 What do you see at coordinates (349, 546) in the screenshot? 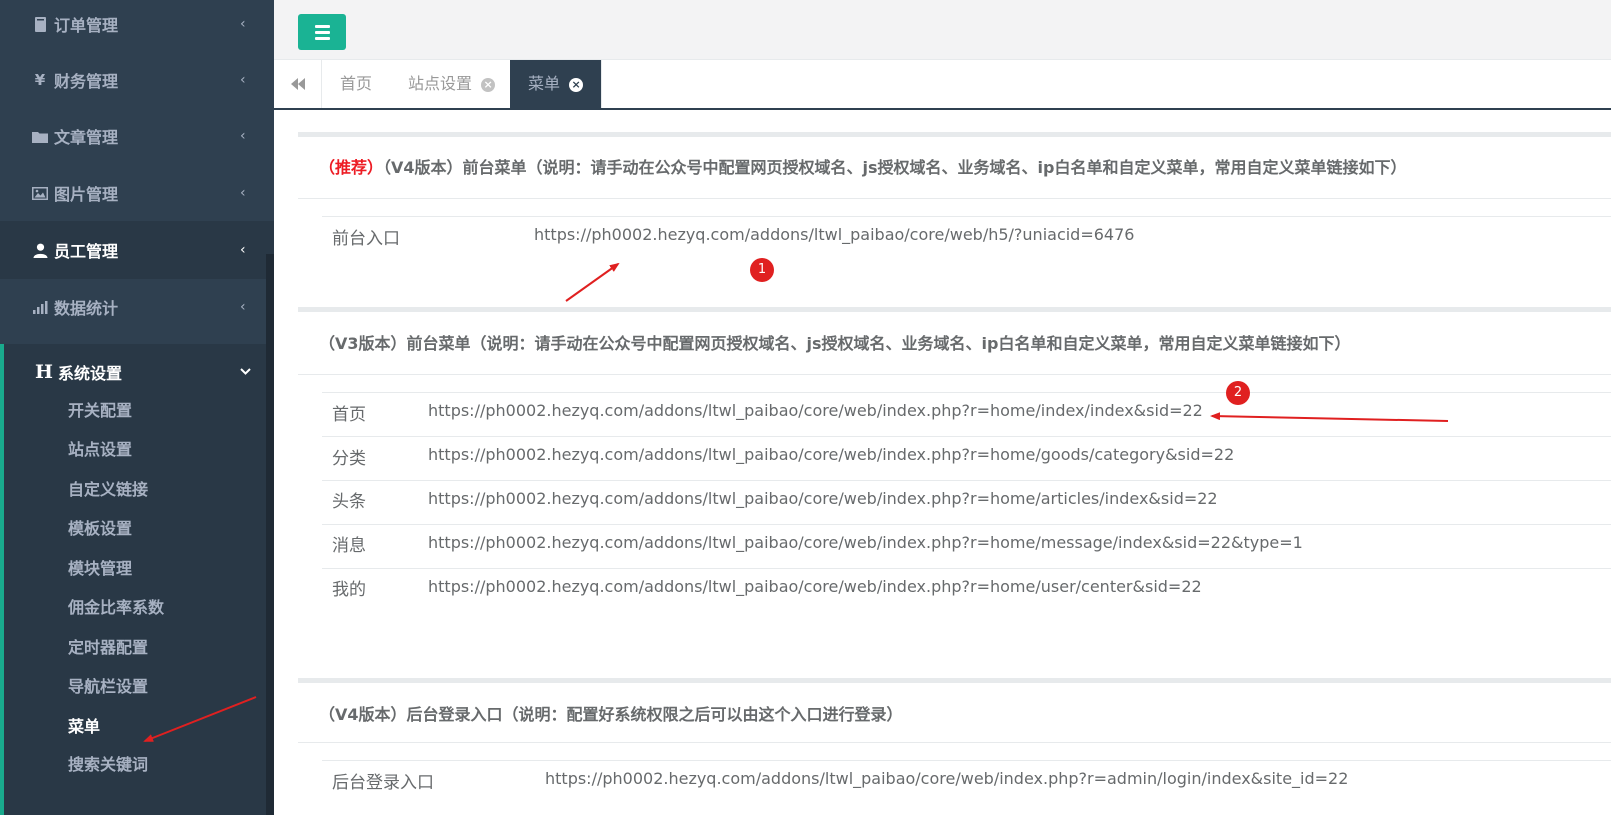
I see `row-label: 消息` at bounding box center [349, 546].